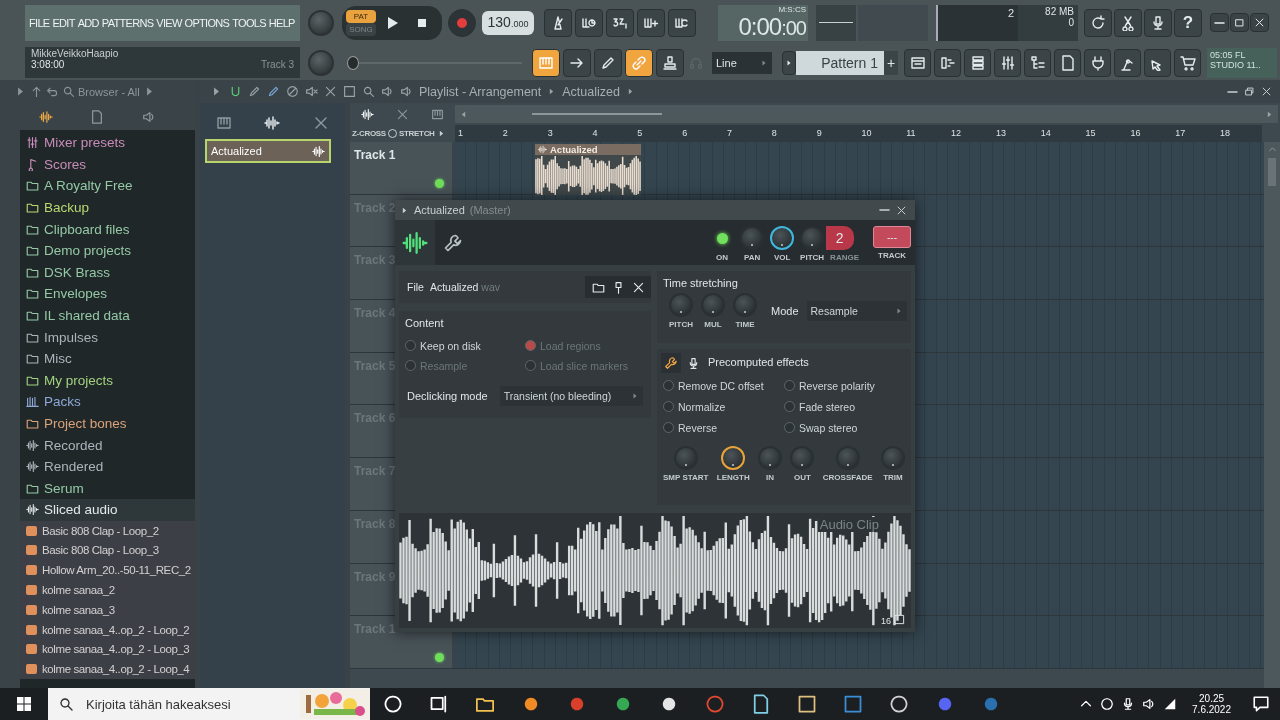 The image size is (1280, 720). Describe the element at coordinates (375, 155) in the screenshot. I see `track-name: Track 1` at that location.